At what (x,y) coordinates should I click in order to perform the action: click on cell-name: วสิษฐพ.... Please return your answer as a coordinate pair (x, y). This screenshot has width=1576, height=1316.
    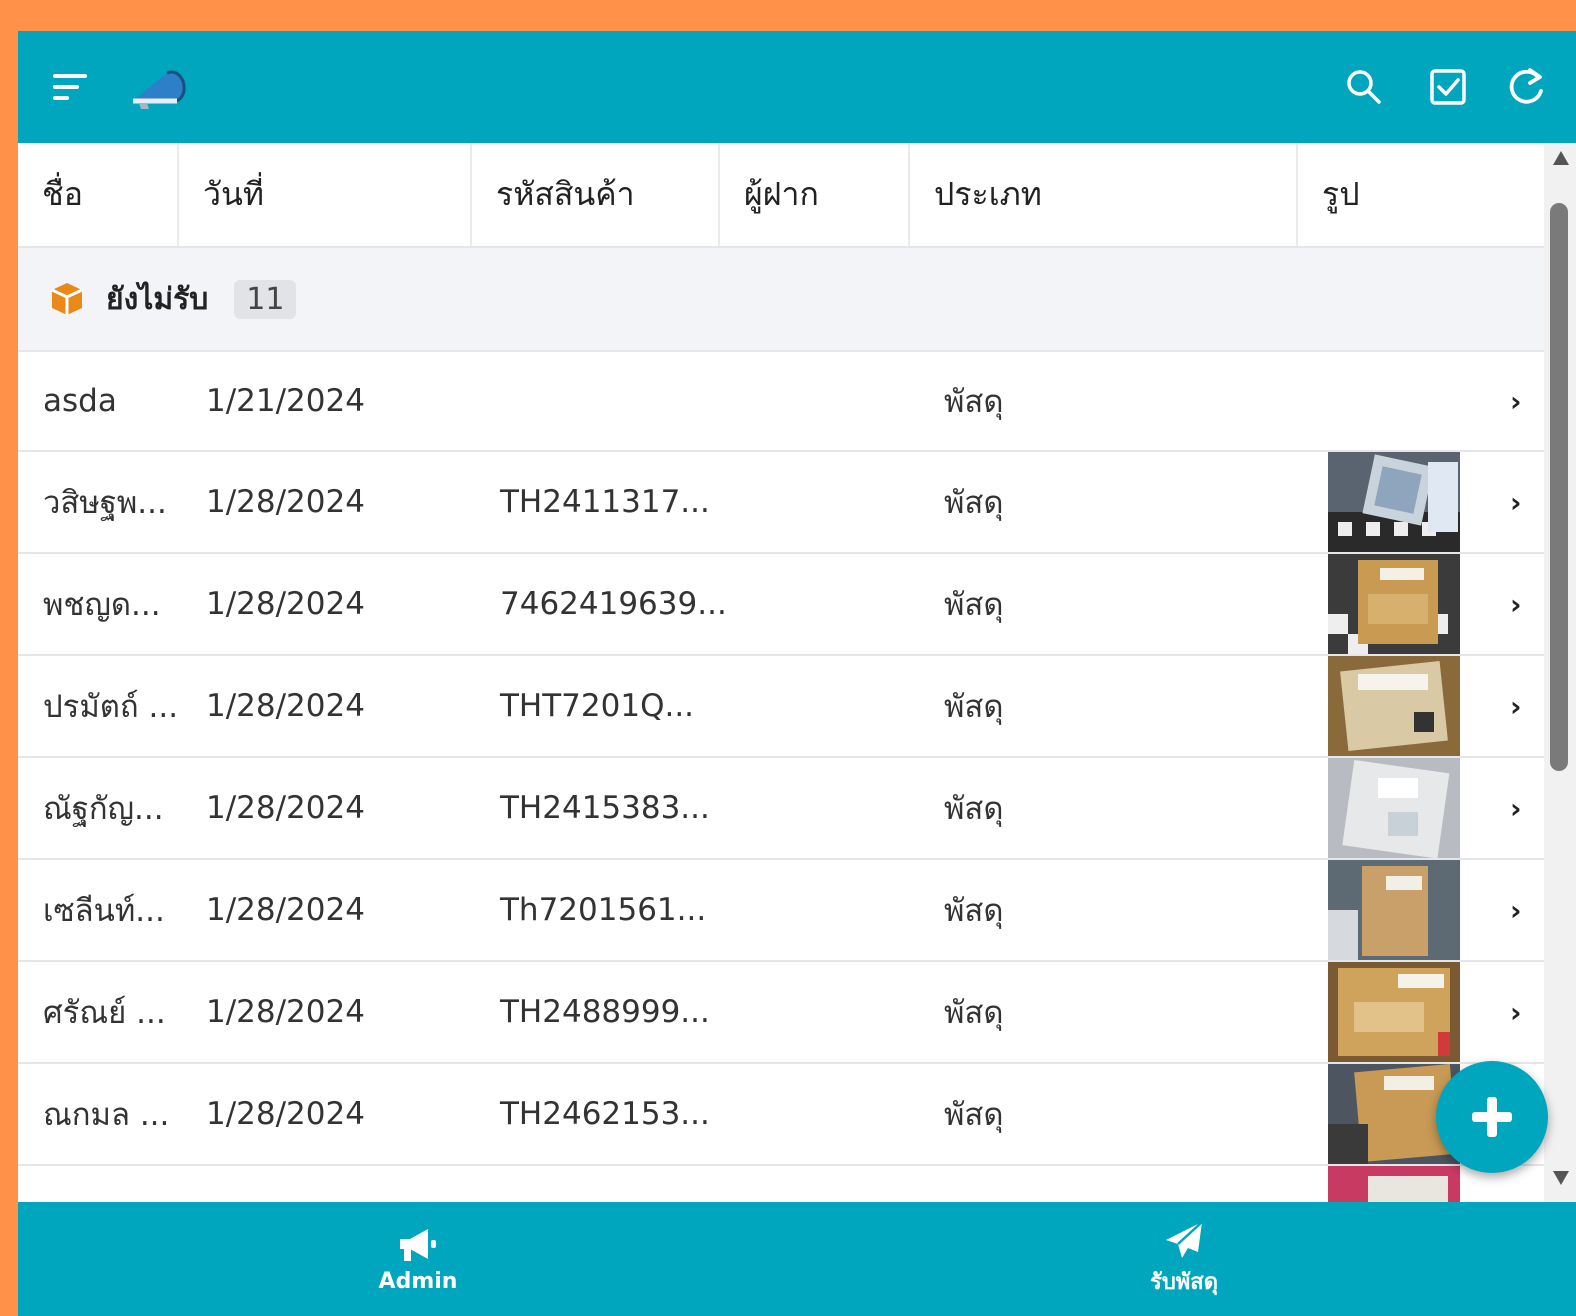
    Looking at the image, I should click on (105, 503).